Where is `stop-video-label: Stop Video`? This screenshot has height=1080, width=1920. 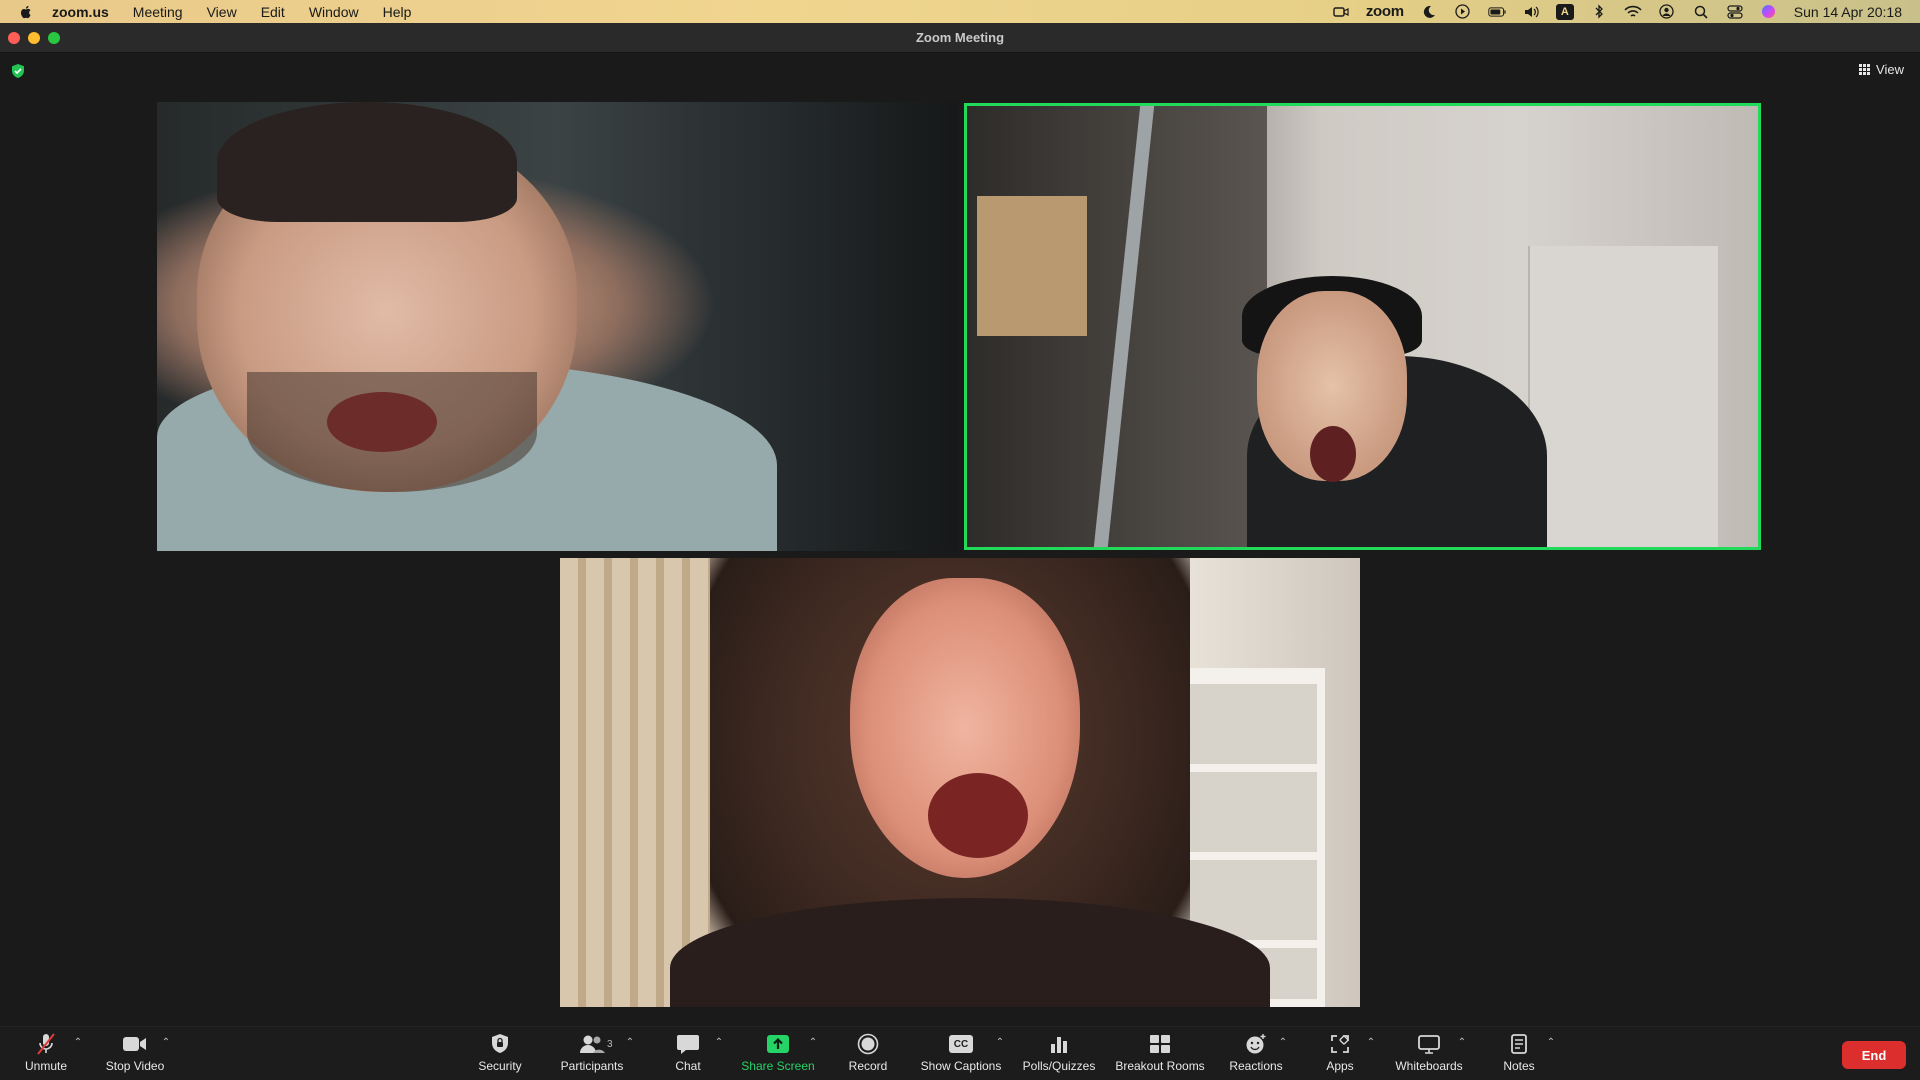 stop-video-label: Stop Video is located at coordinates (135, 1066).